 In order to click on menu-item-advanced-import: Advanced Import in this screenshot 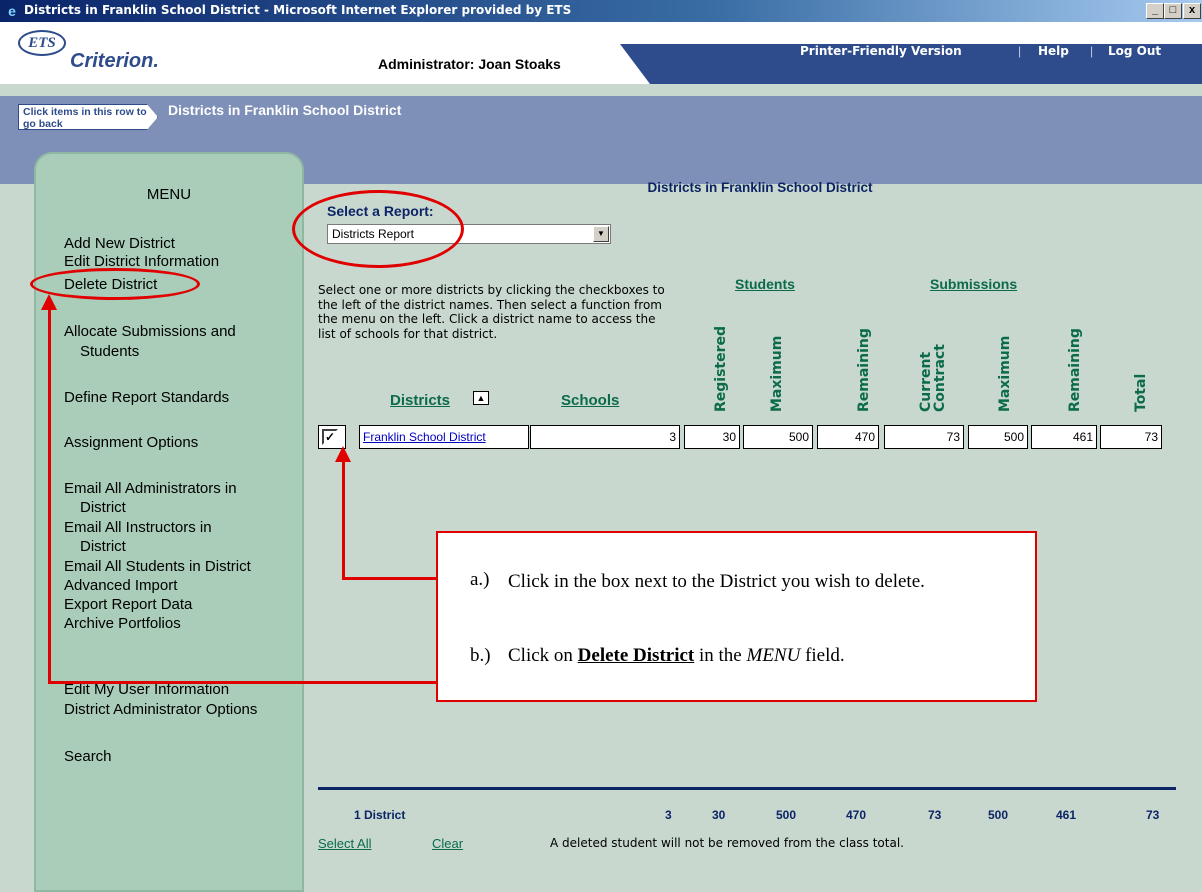, I will do `click(120, 585)`.